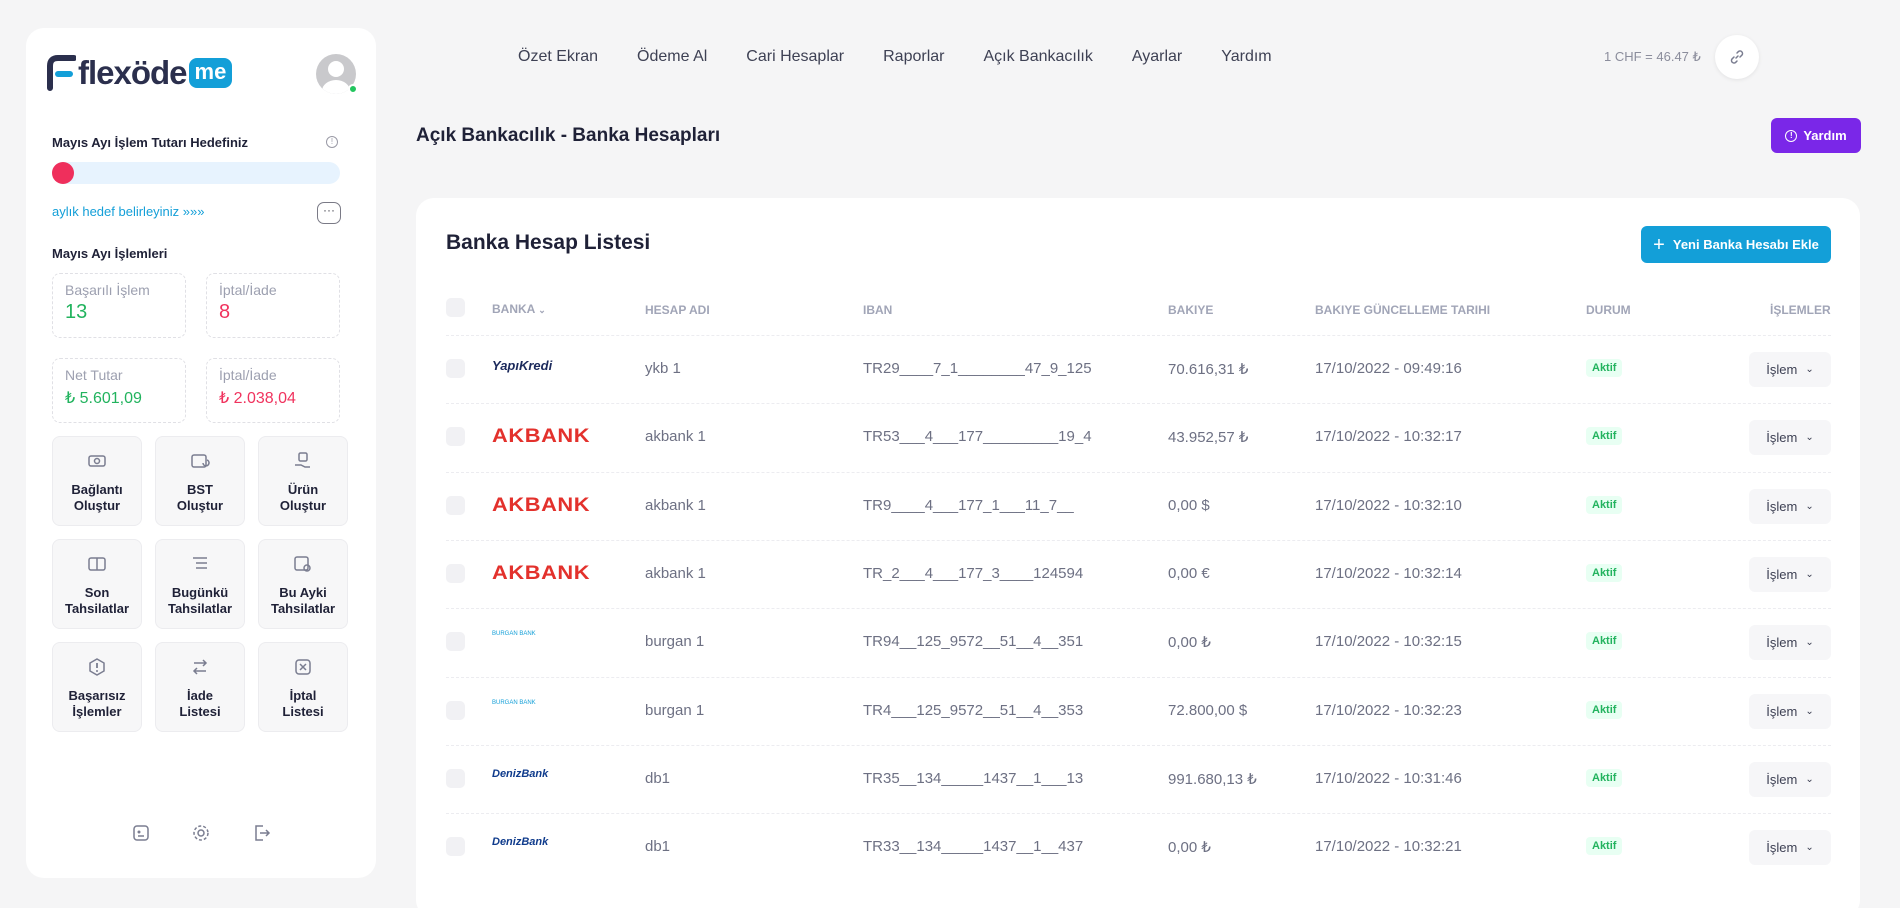 This screenshot has width=1900, height=908. I want to click on cancel-icon, so click(303, 667).